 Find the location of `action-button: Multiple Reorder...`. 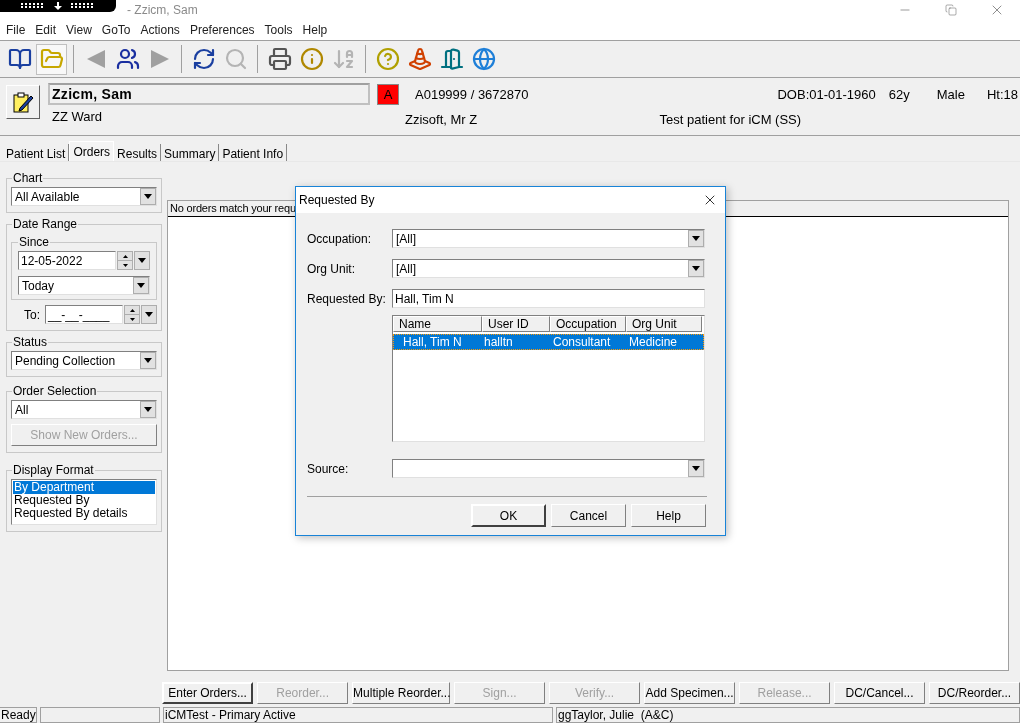

action-button: Multiple Reorder... is located at coordinates (401, 693).